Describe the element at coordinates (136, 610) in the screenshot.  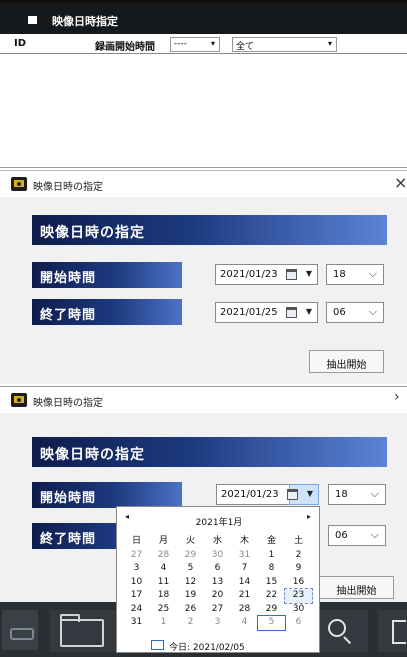
I see `calendar-day: 24` at that location.